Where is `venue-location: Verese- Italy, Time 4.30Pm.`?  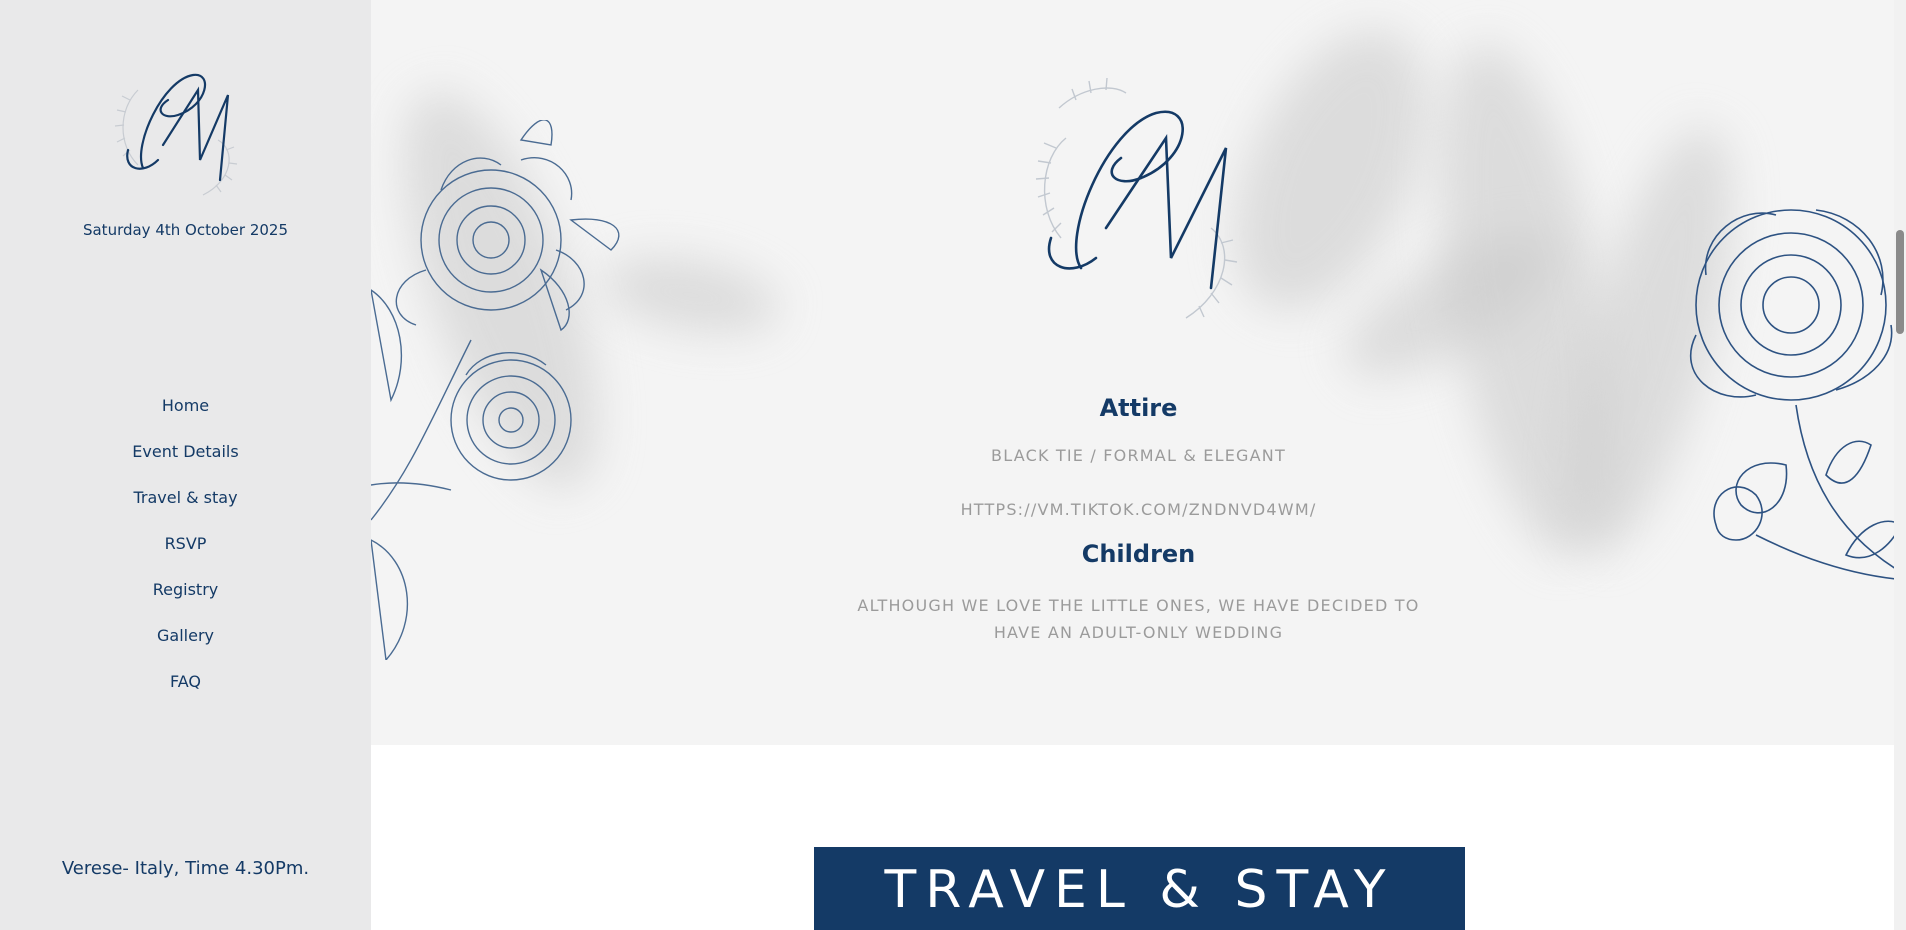 venue-location: Verese- Italy, Time 4.30Pm. is located at coordinates (185, 868).